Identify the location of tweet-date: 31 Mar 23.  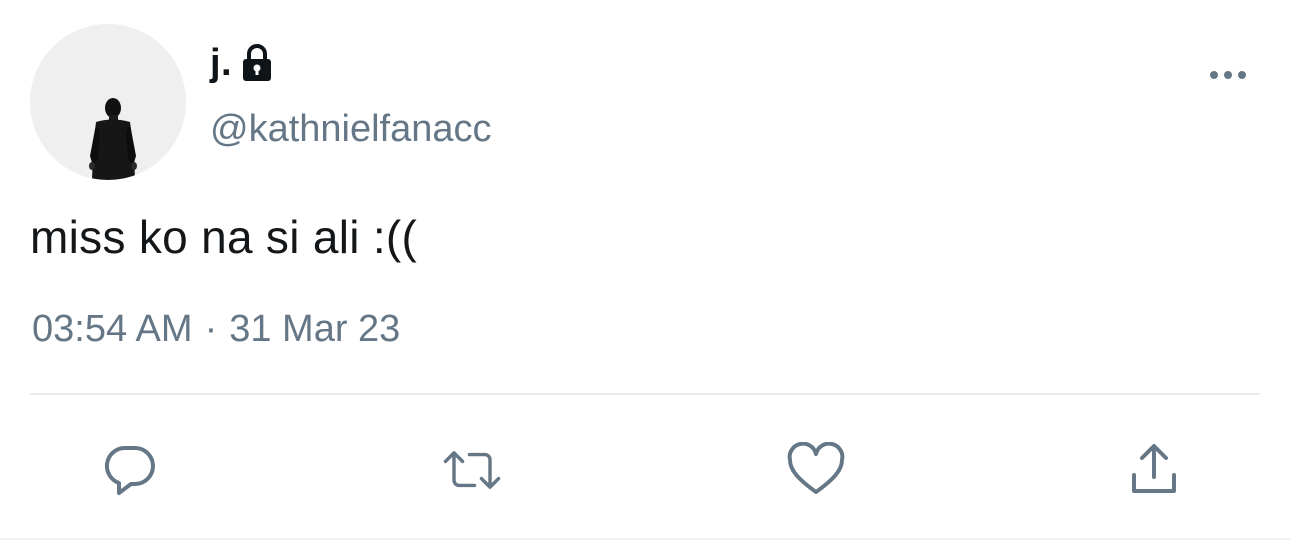
(315, 329).